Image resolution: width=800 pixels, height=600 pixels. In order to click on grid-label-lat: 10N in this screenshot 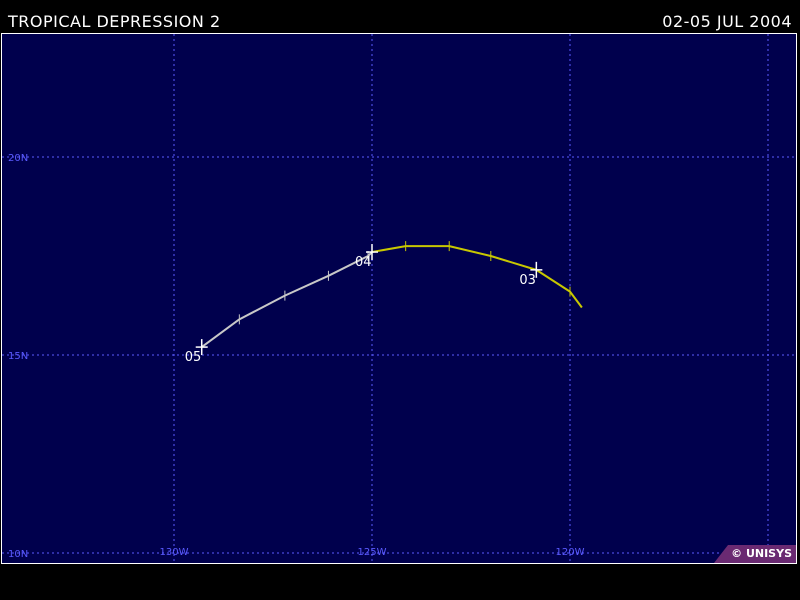, I will do `click(18, 554)`.